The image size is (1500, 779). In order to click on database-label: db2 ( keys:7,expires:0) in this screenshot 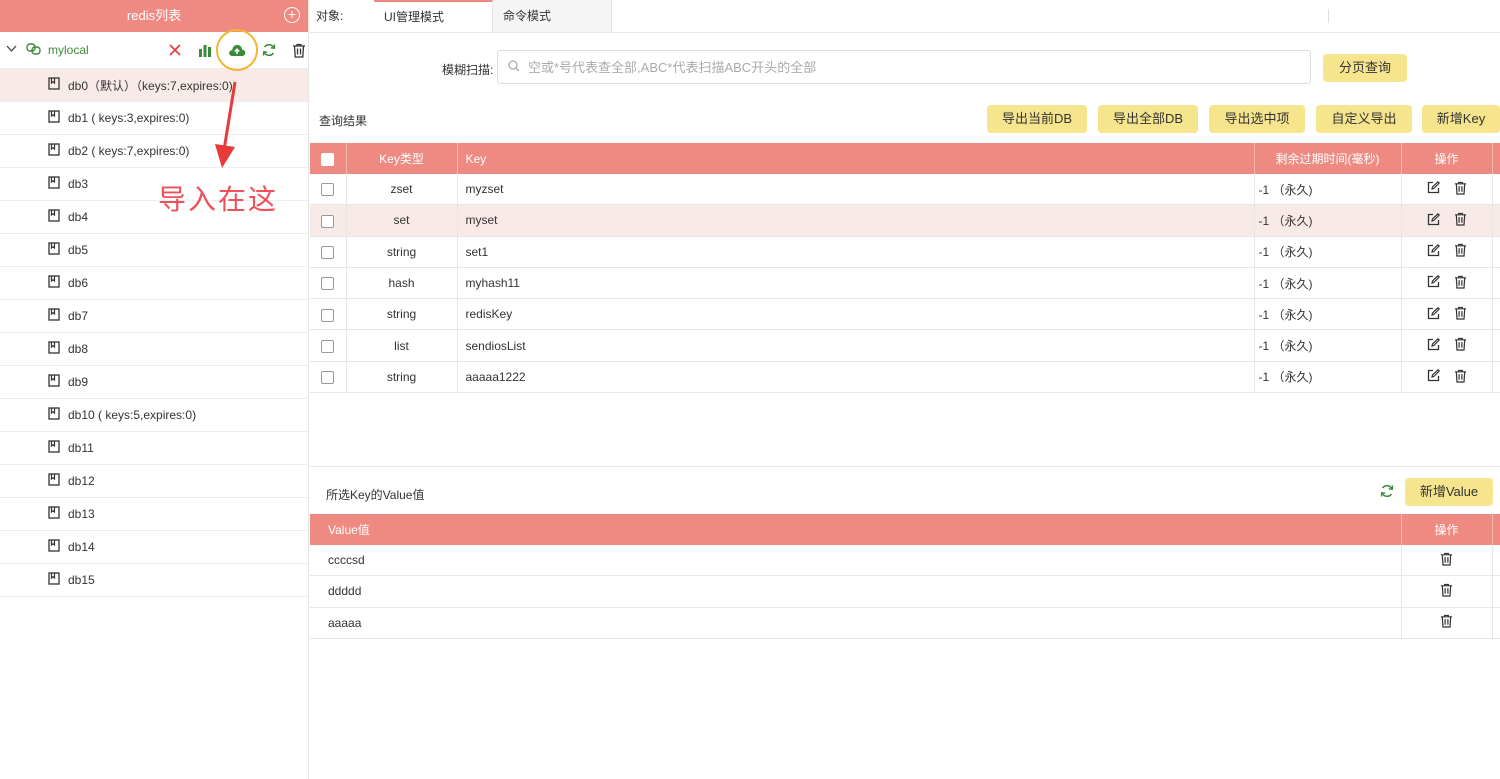, I will do `click(129, 151)`.